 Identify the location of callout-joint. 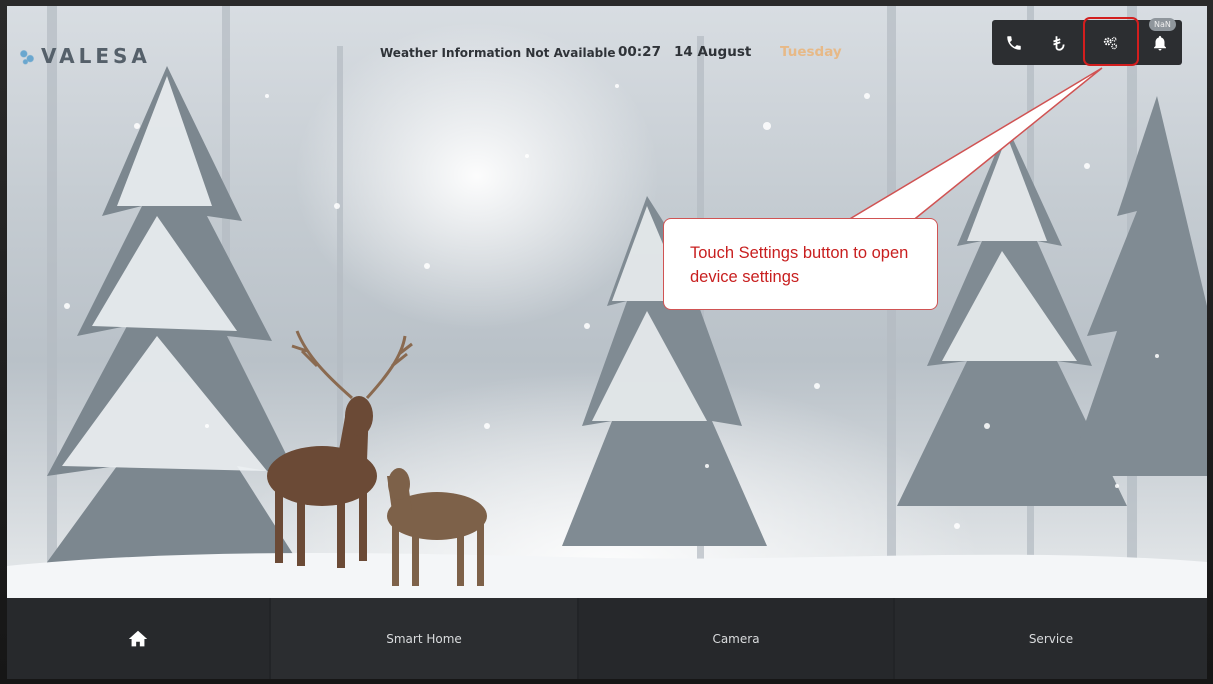
(872, 226).